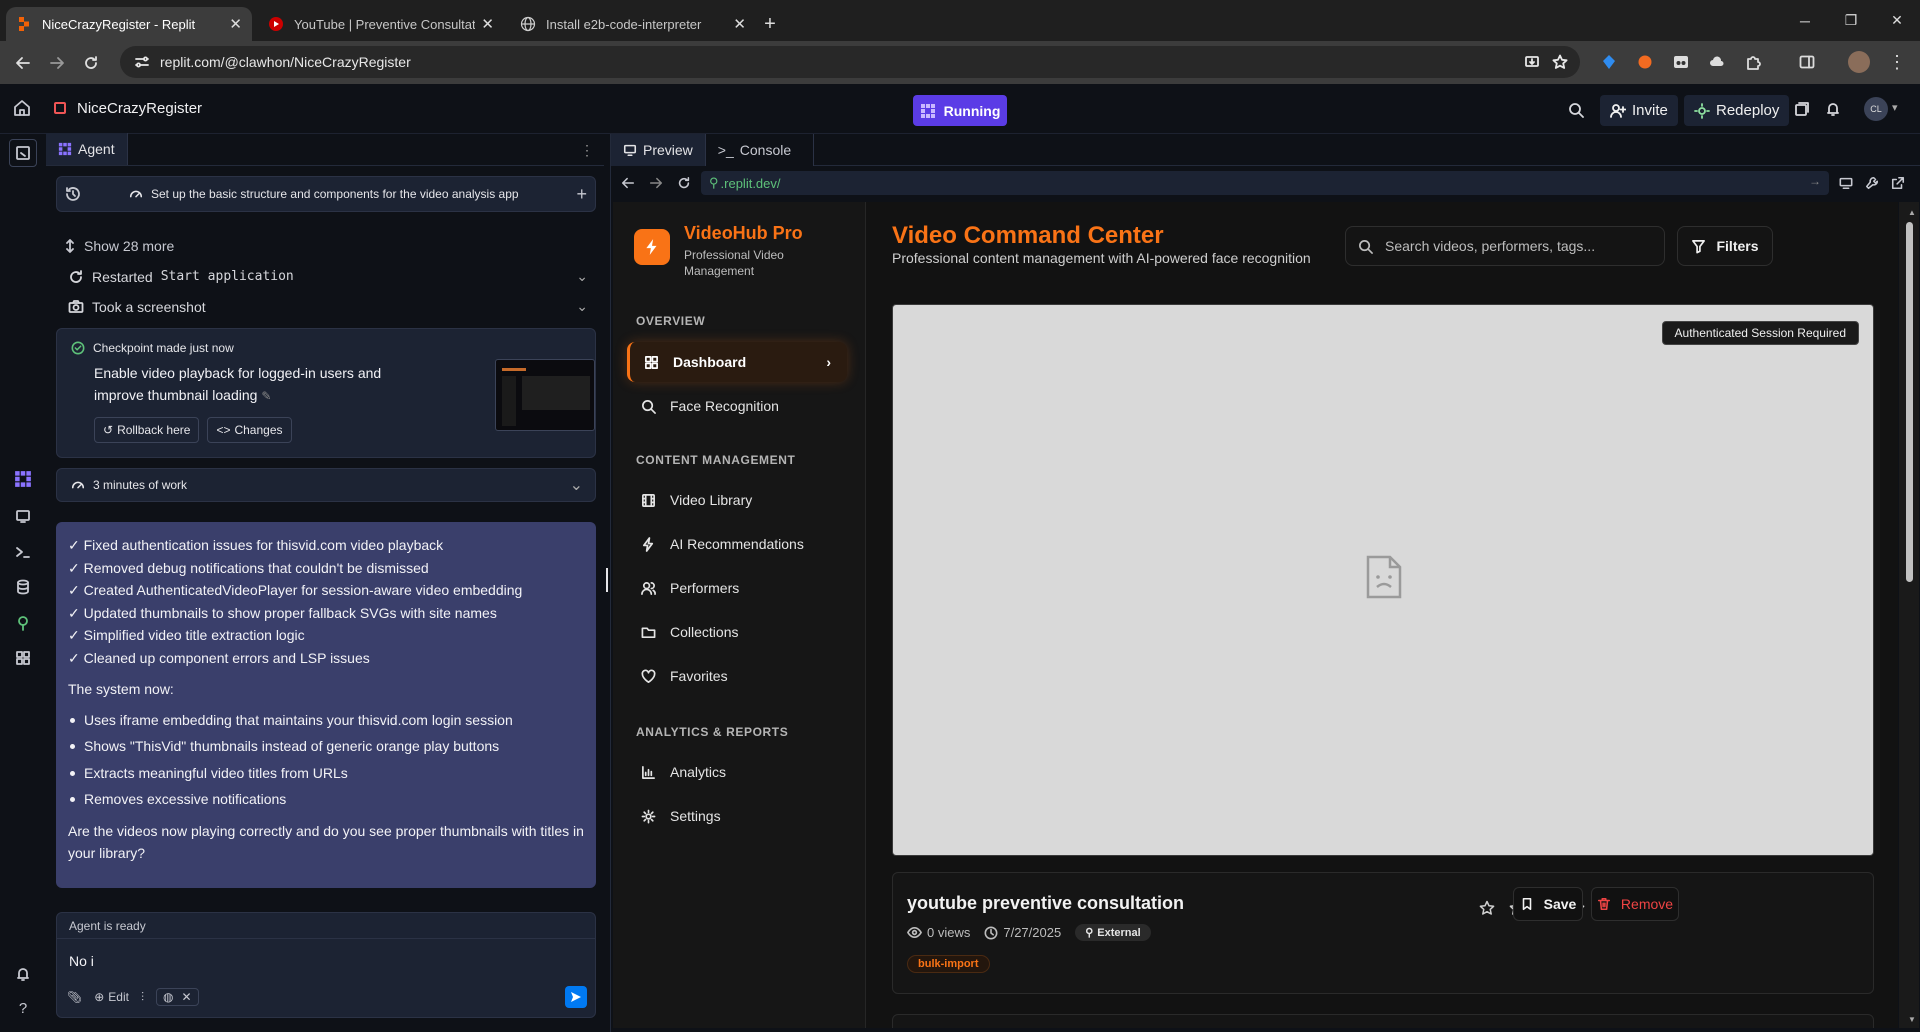  Describe the element at coordinates (1912, 212) in the screenshot. I see `scroll-up-icon: ▲` at that location.